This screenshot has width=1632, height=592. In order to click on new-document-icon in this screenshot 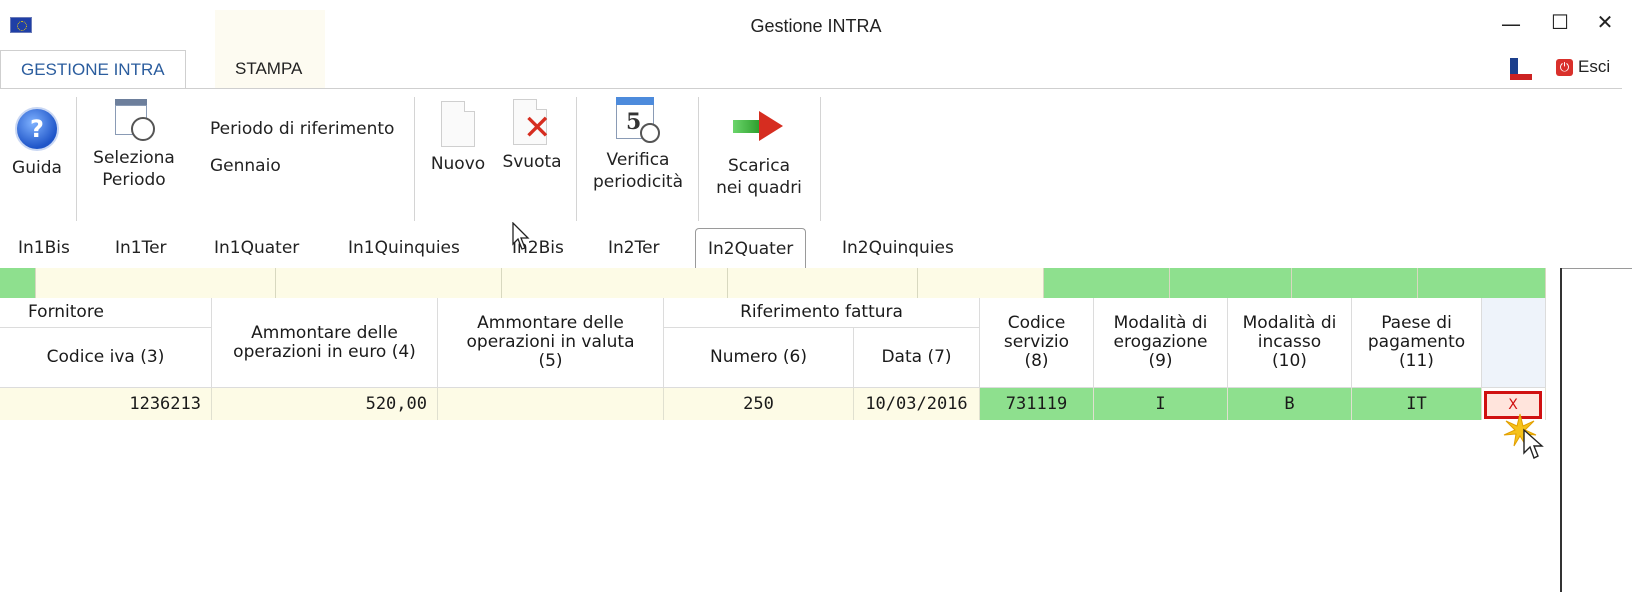, I will do `click(458, 124)`.